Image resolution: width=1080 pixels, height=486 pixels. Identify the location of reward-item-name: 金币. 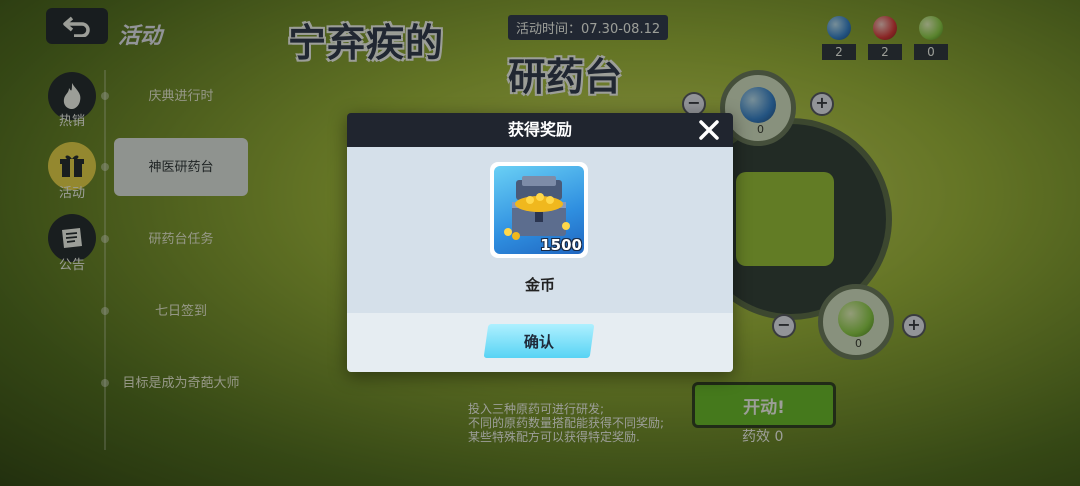
(539, 285).